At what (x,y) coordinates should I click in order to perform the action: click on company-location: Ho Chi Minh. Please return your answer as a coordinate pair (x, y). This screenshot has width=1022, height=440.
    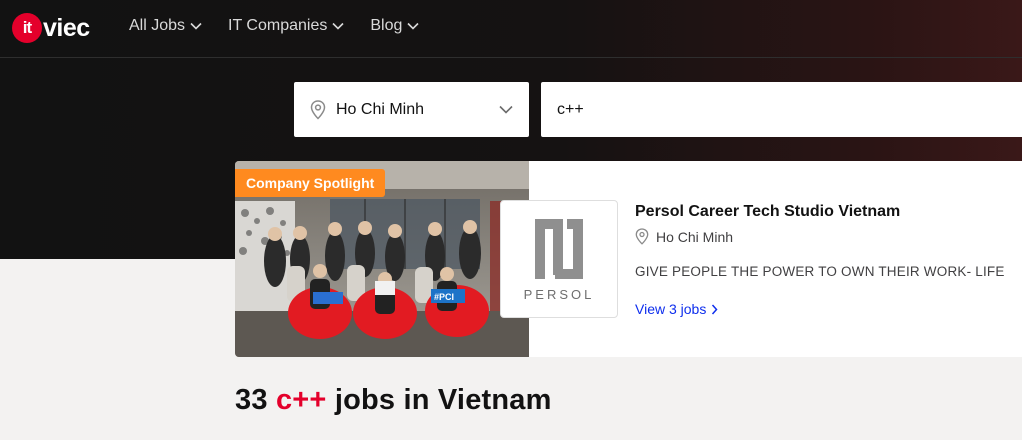
    Looking at the image, I should click on (684, 236).